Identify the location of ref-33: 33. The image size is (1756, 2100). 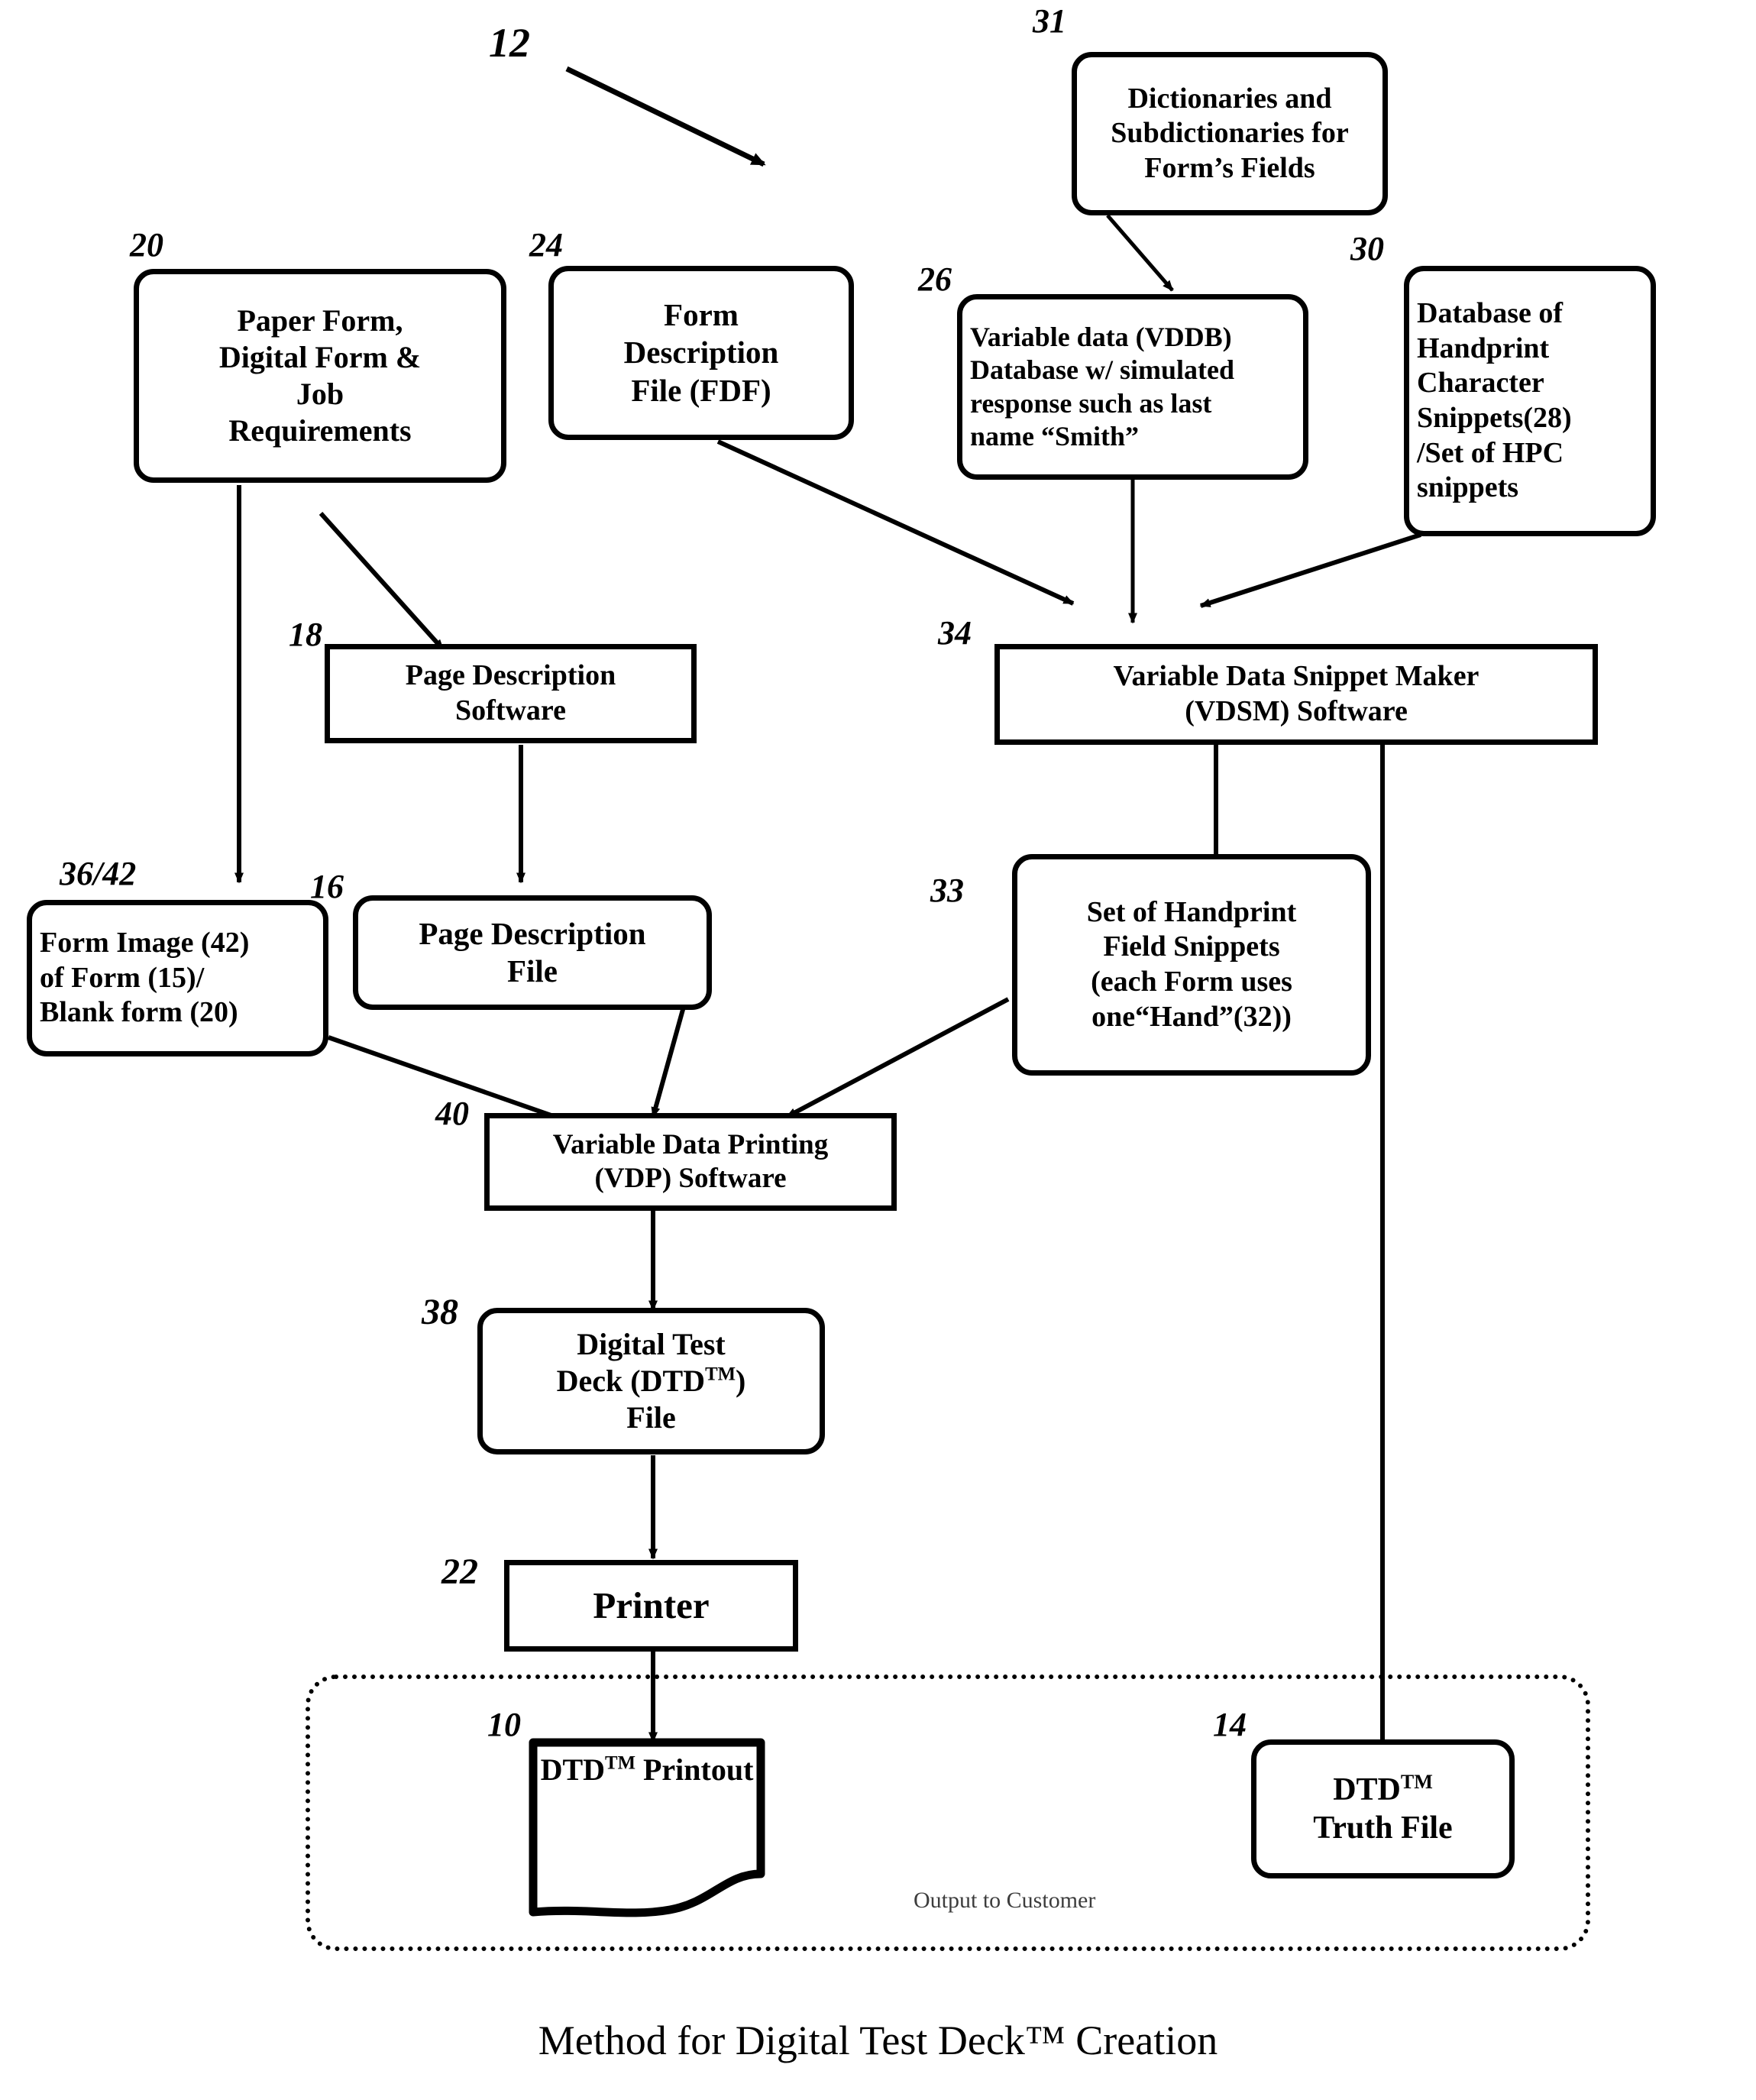
(947, 890).